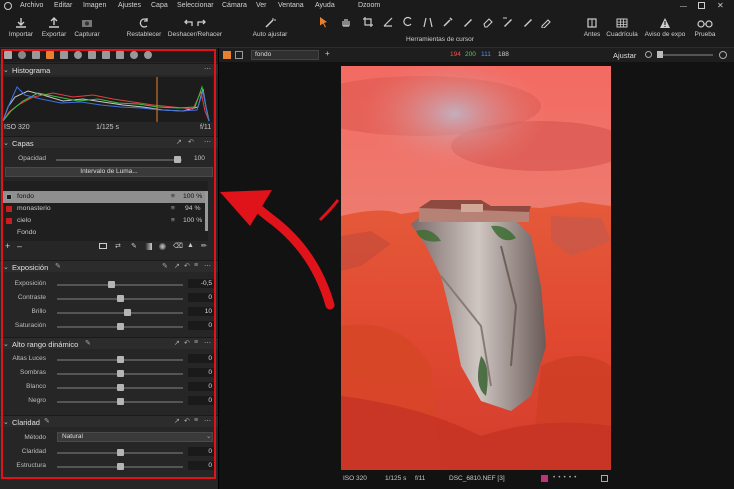 This screenshot has width=734, height=489. Describe the element at coordinates (8, 55) in the screenshot. I see `folder-tab-icon` at that location.